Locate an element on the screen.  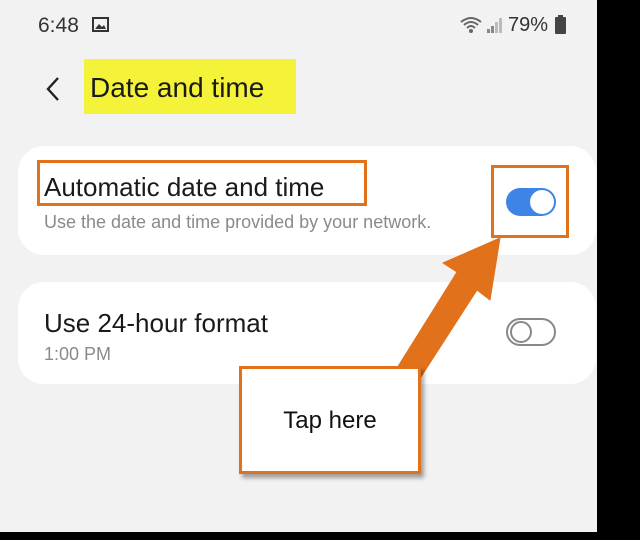
24-hour-format-toggle is located at coordinates (531, 332).